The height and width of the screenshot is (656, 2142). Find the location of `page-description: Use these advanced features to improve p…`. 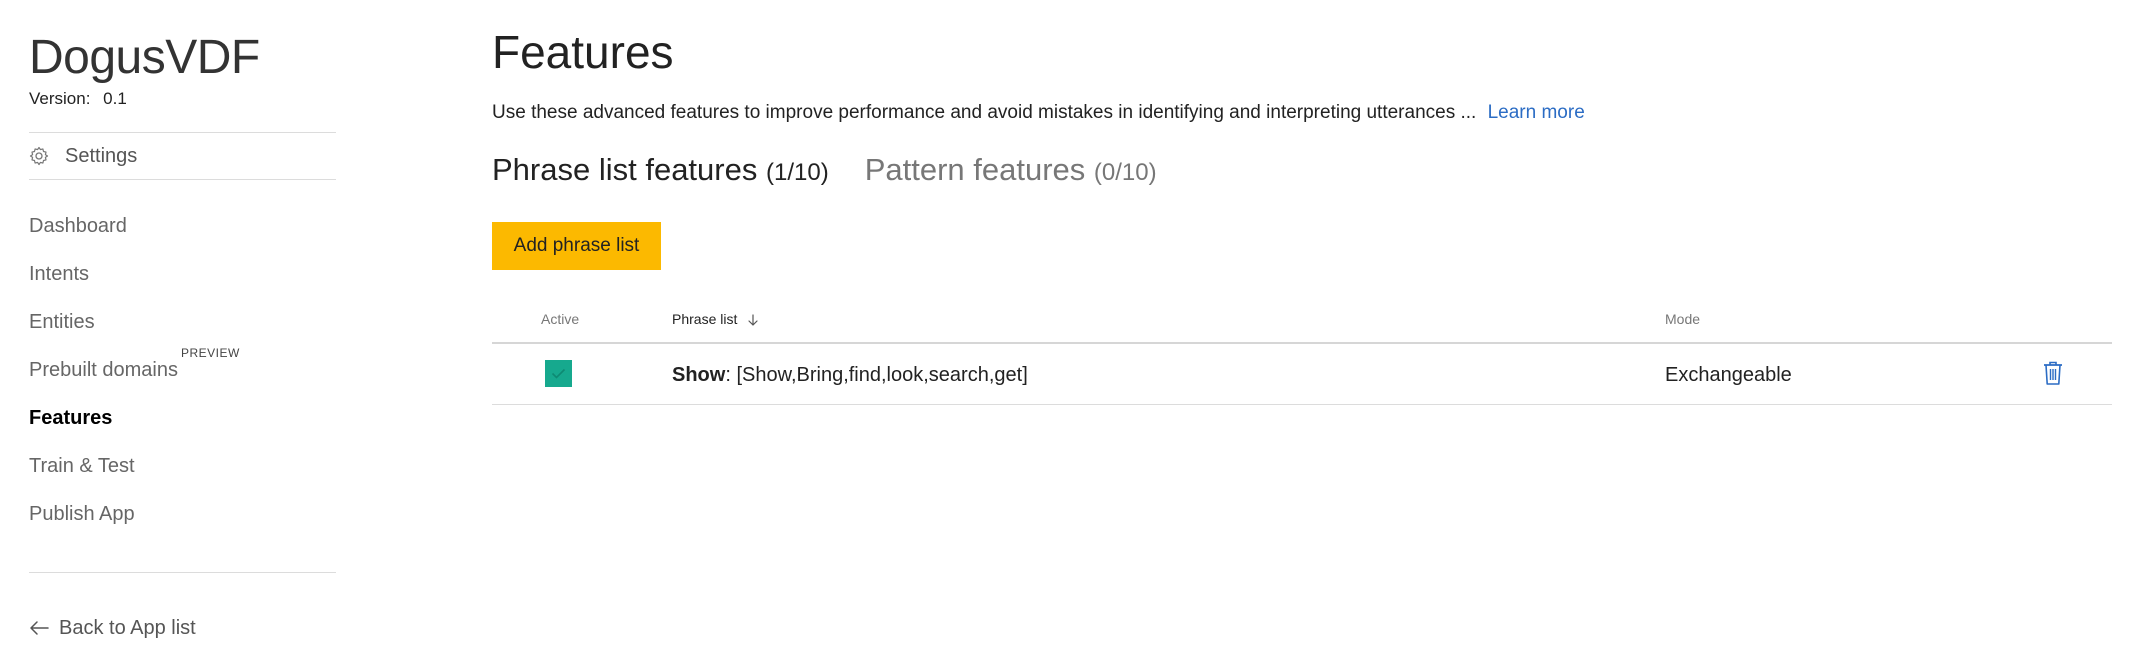

page-description: Use these advanced features to improve p… is located at coordinates (1038, 113).